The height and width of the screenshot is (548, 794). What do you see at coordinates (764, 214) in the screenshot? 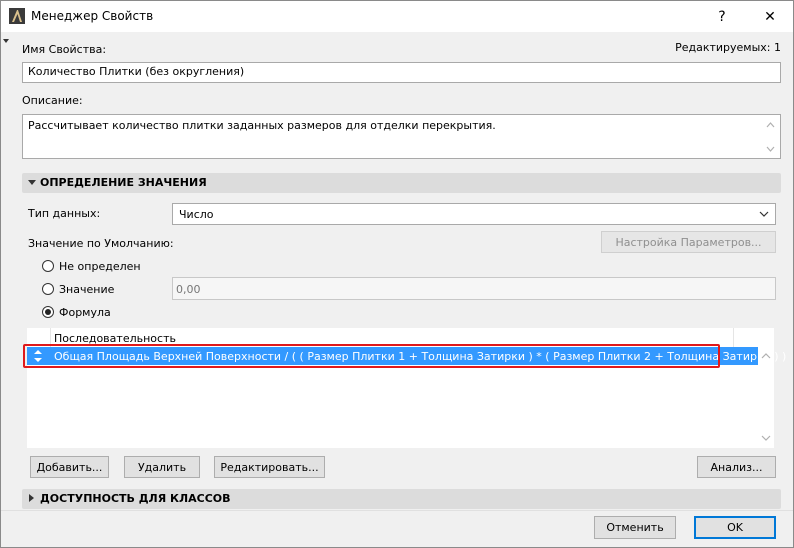
I see `chevron-down-icon` at bounding box center [764, 214].